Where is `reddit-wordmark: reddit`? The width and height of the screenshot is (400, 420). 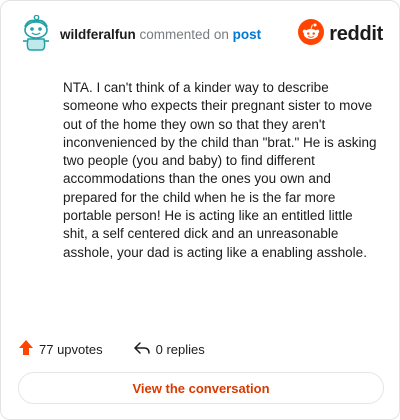 reddit-wordmark: reddit is located at coordinates (356, 33).